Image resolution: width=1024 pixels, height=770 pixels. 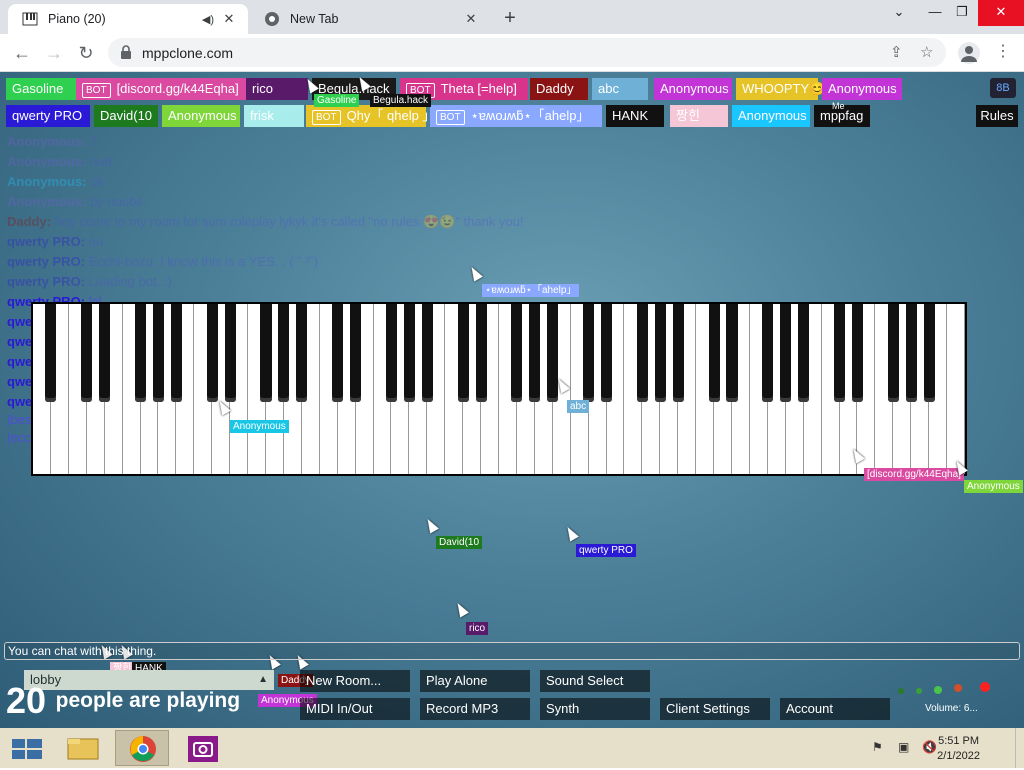 I want to click on camera-app-icon, so click(x=203, y=748).